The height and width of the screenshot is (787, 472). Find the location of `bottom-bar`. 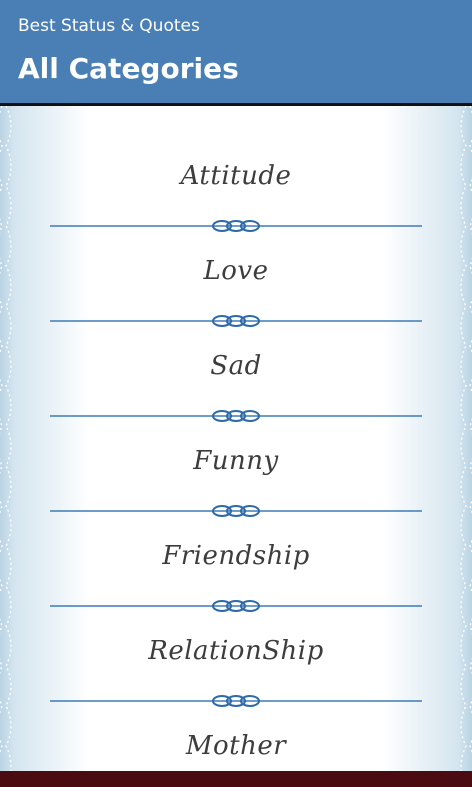

bottom-bar is located at coordinates (236, 779).